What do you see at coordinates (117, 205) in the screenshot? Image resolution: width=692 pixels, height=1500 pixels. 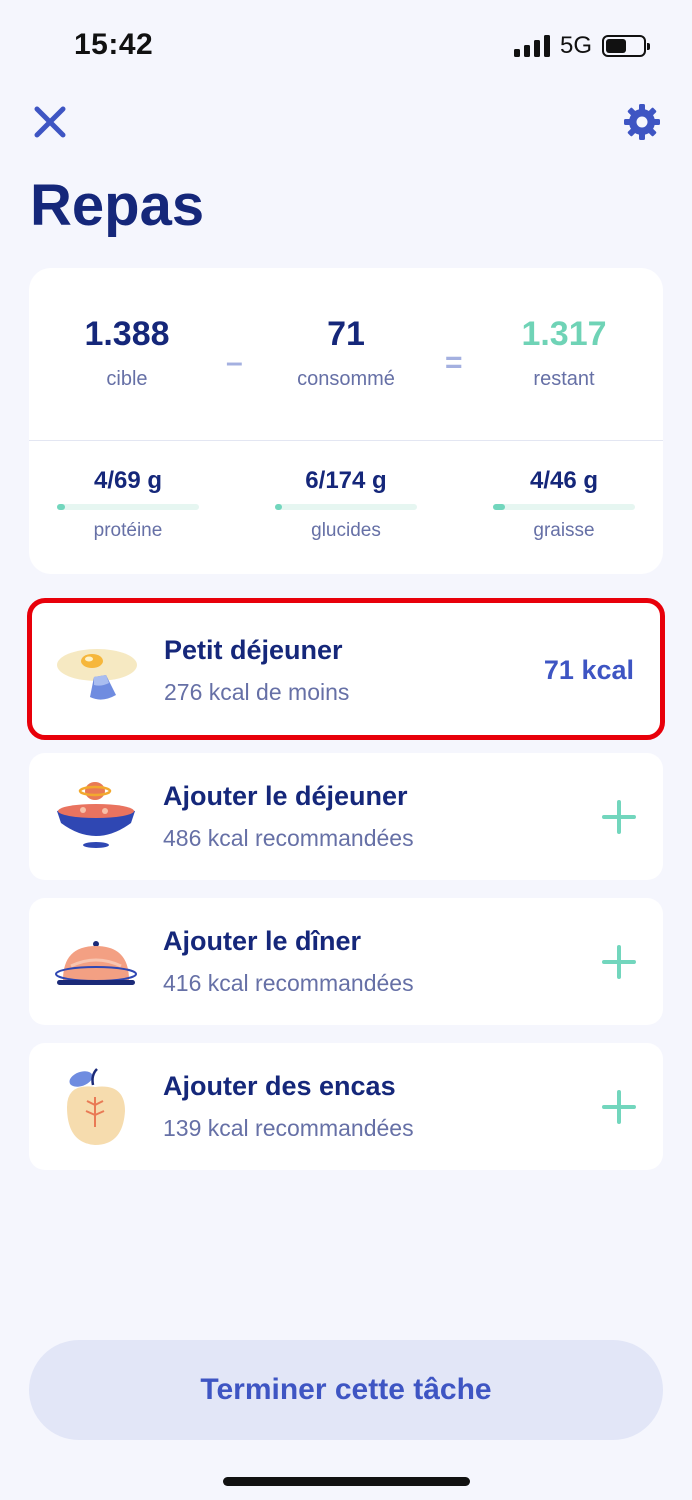 I see `page-title: Repas` at bounding box center [117, 205].